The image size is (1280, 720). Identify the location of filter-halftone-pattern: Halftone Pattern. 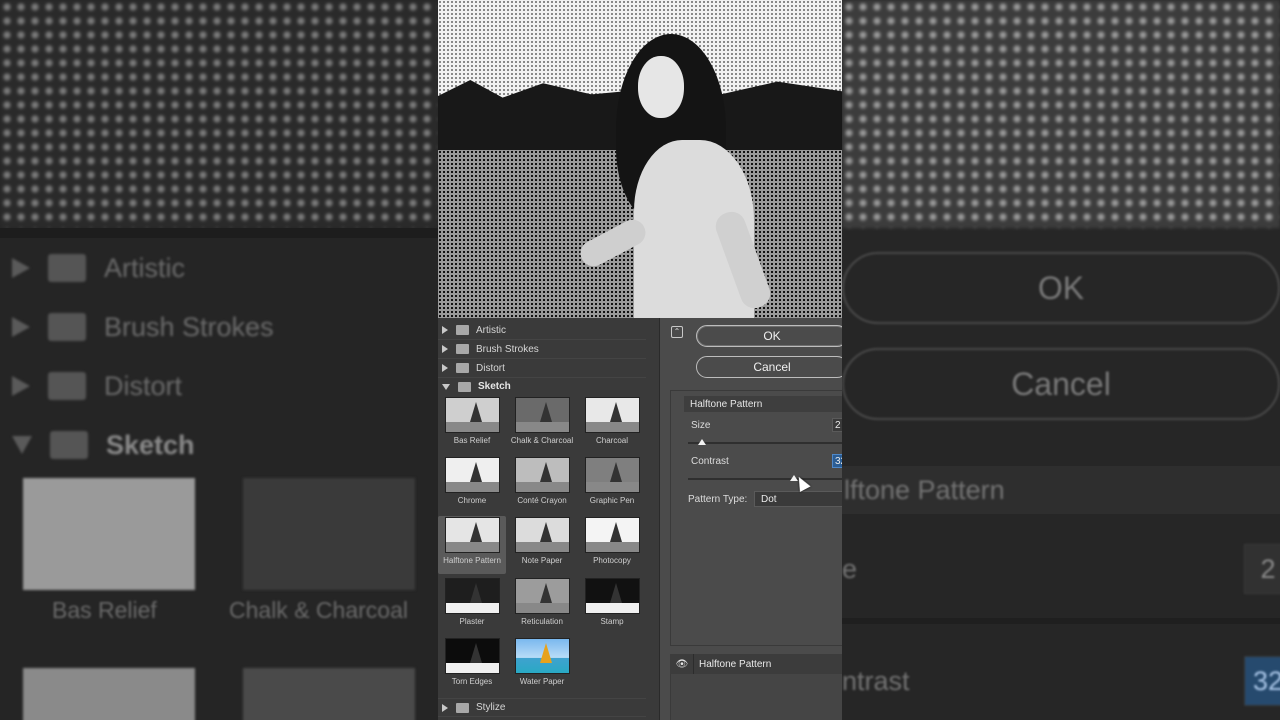
(472, 545).